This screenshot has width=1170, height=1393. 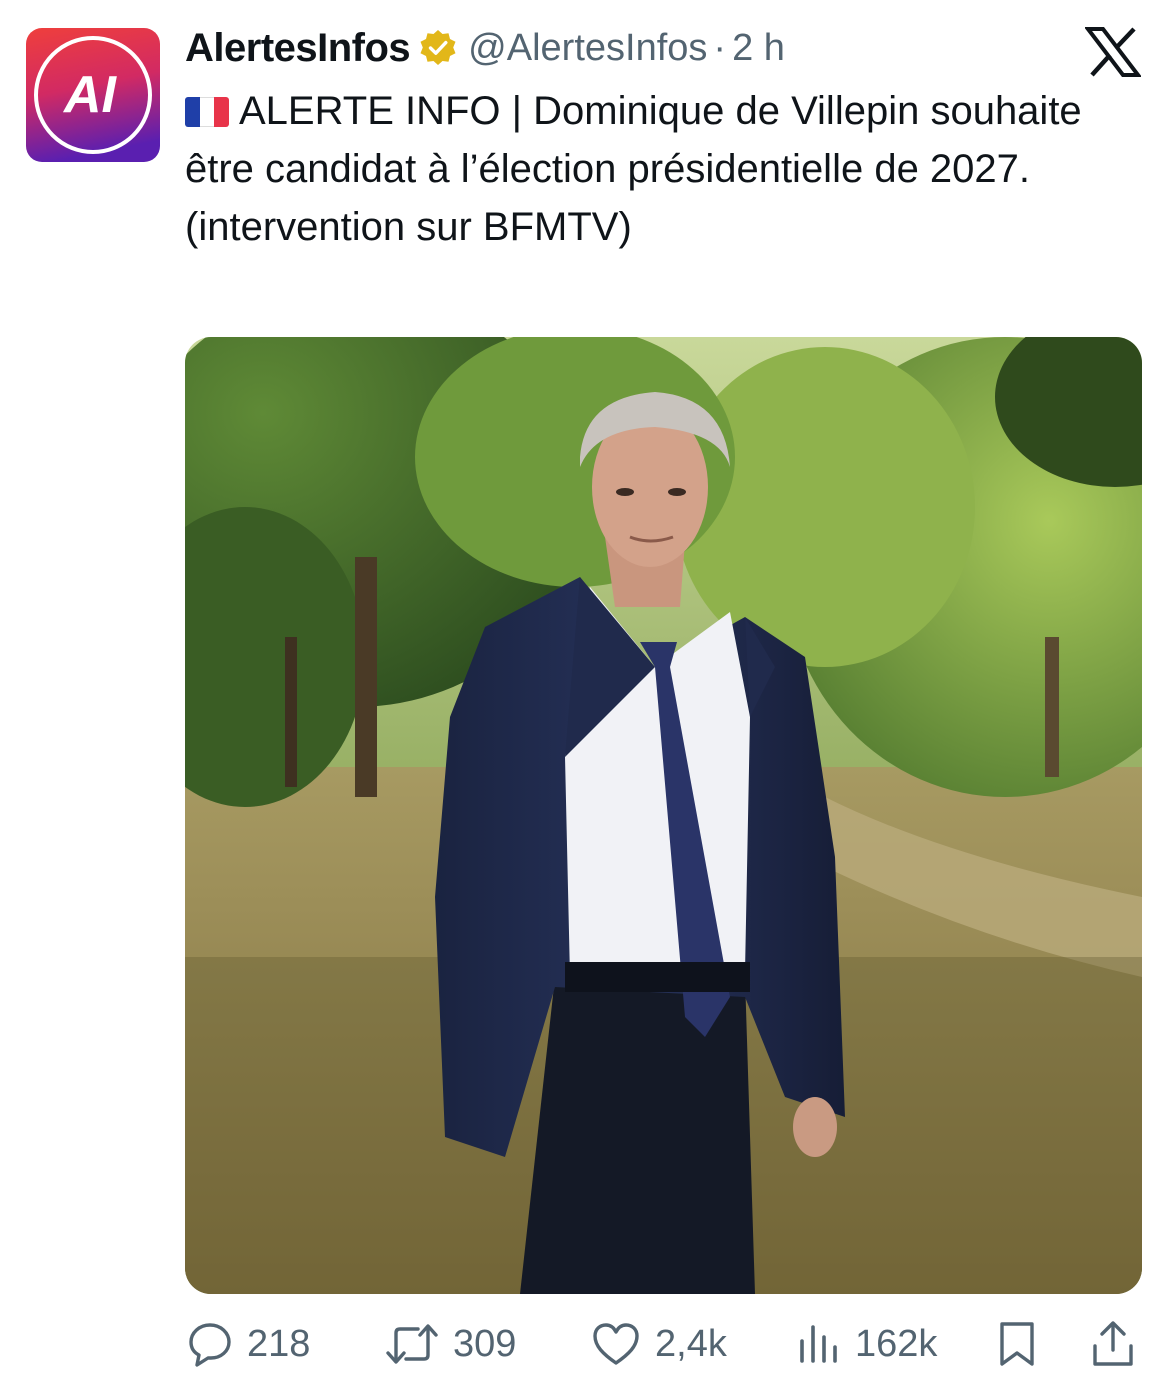 I want to click on views-count: 162k, so click(x=896, y=1343).